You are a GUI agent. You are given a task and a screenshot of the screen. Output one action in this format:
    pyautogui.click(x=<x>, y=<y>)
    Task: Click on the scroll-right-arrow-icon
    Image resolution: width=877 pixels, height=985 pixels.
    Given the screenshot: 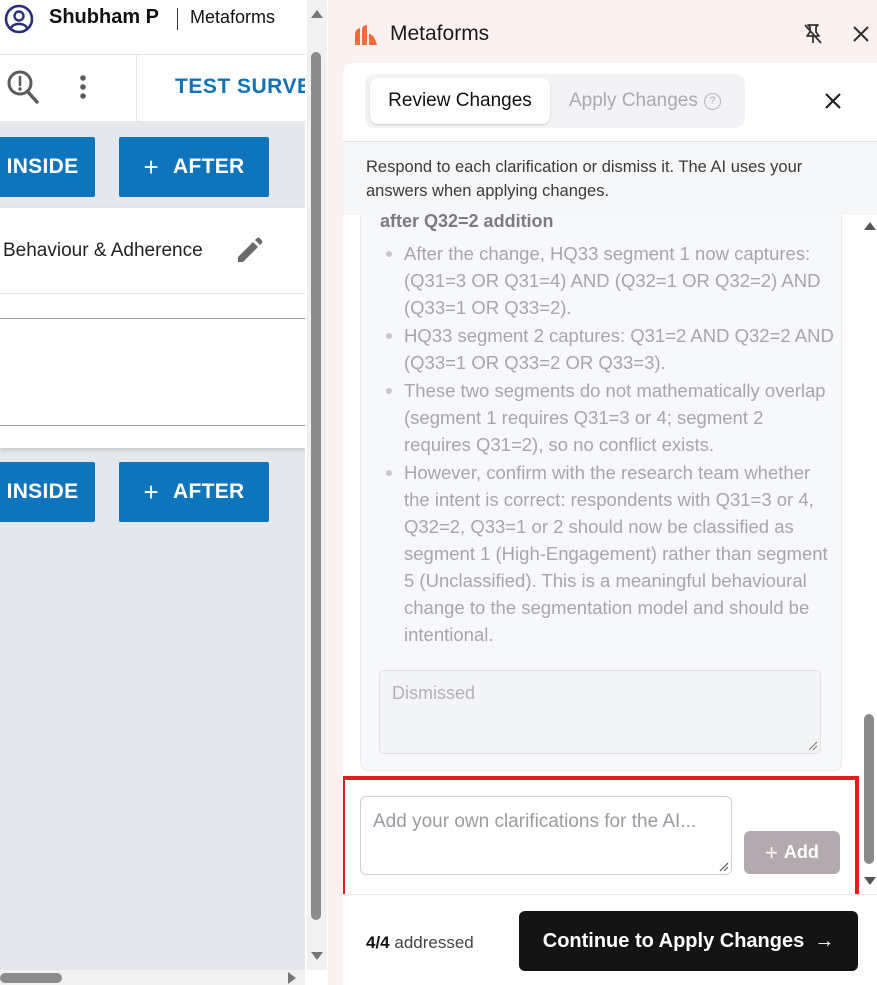 What is the action you would take?
    pyautogui.click(x=292, y=978)
    